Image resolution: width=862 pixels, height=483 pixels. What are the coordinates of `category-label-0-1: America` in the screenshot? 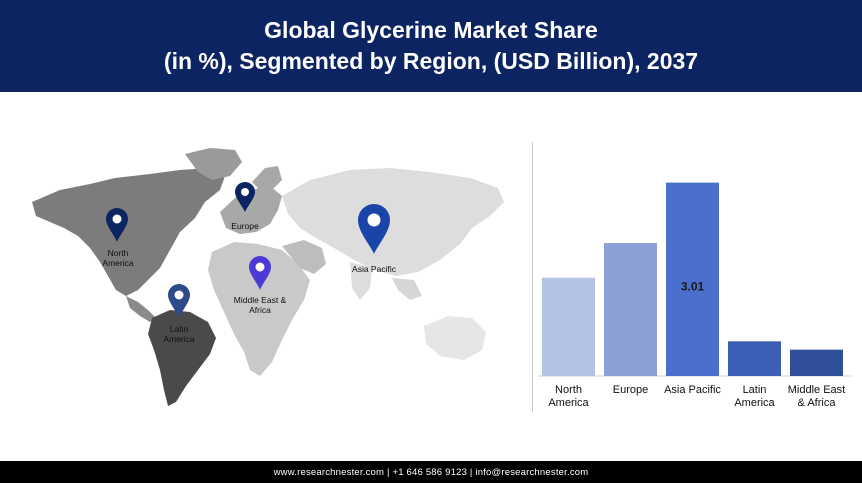 It's located at (568, 403).